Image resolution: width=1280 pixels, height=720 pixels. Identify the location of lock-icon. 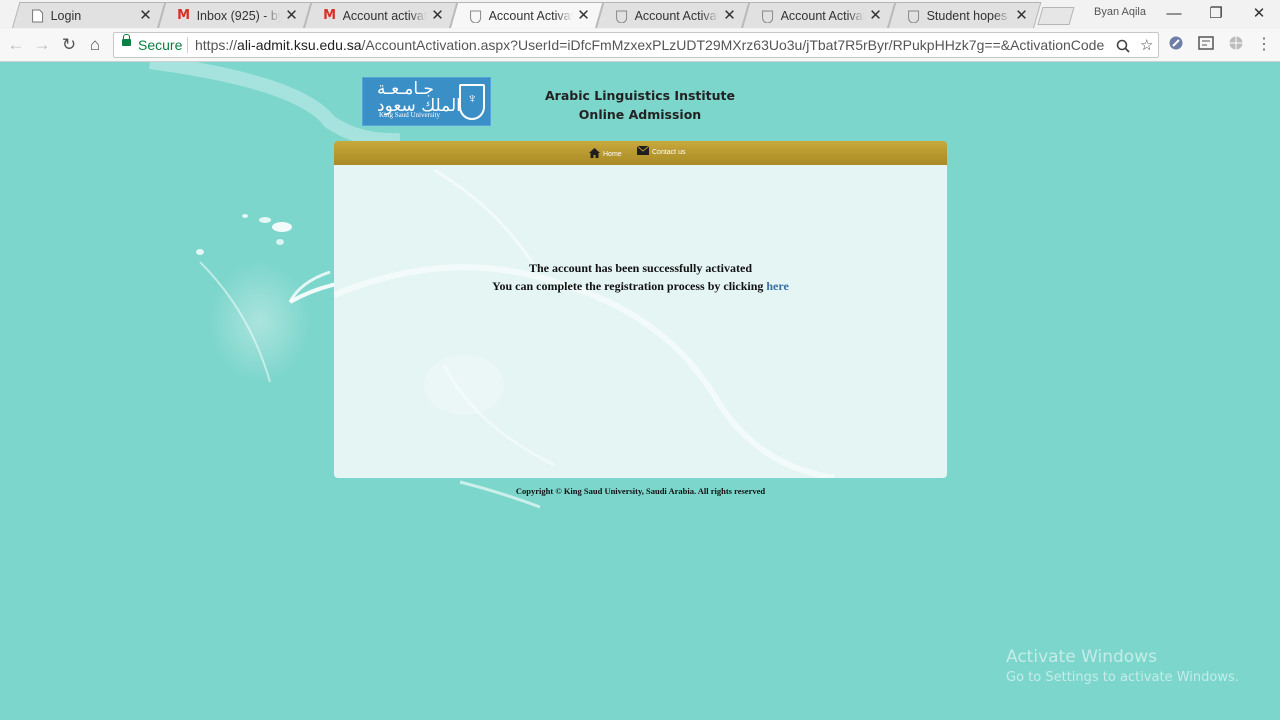
(126, 40).